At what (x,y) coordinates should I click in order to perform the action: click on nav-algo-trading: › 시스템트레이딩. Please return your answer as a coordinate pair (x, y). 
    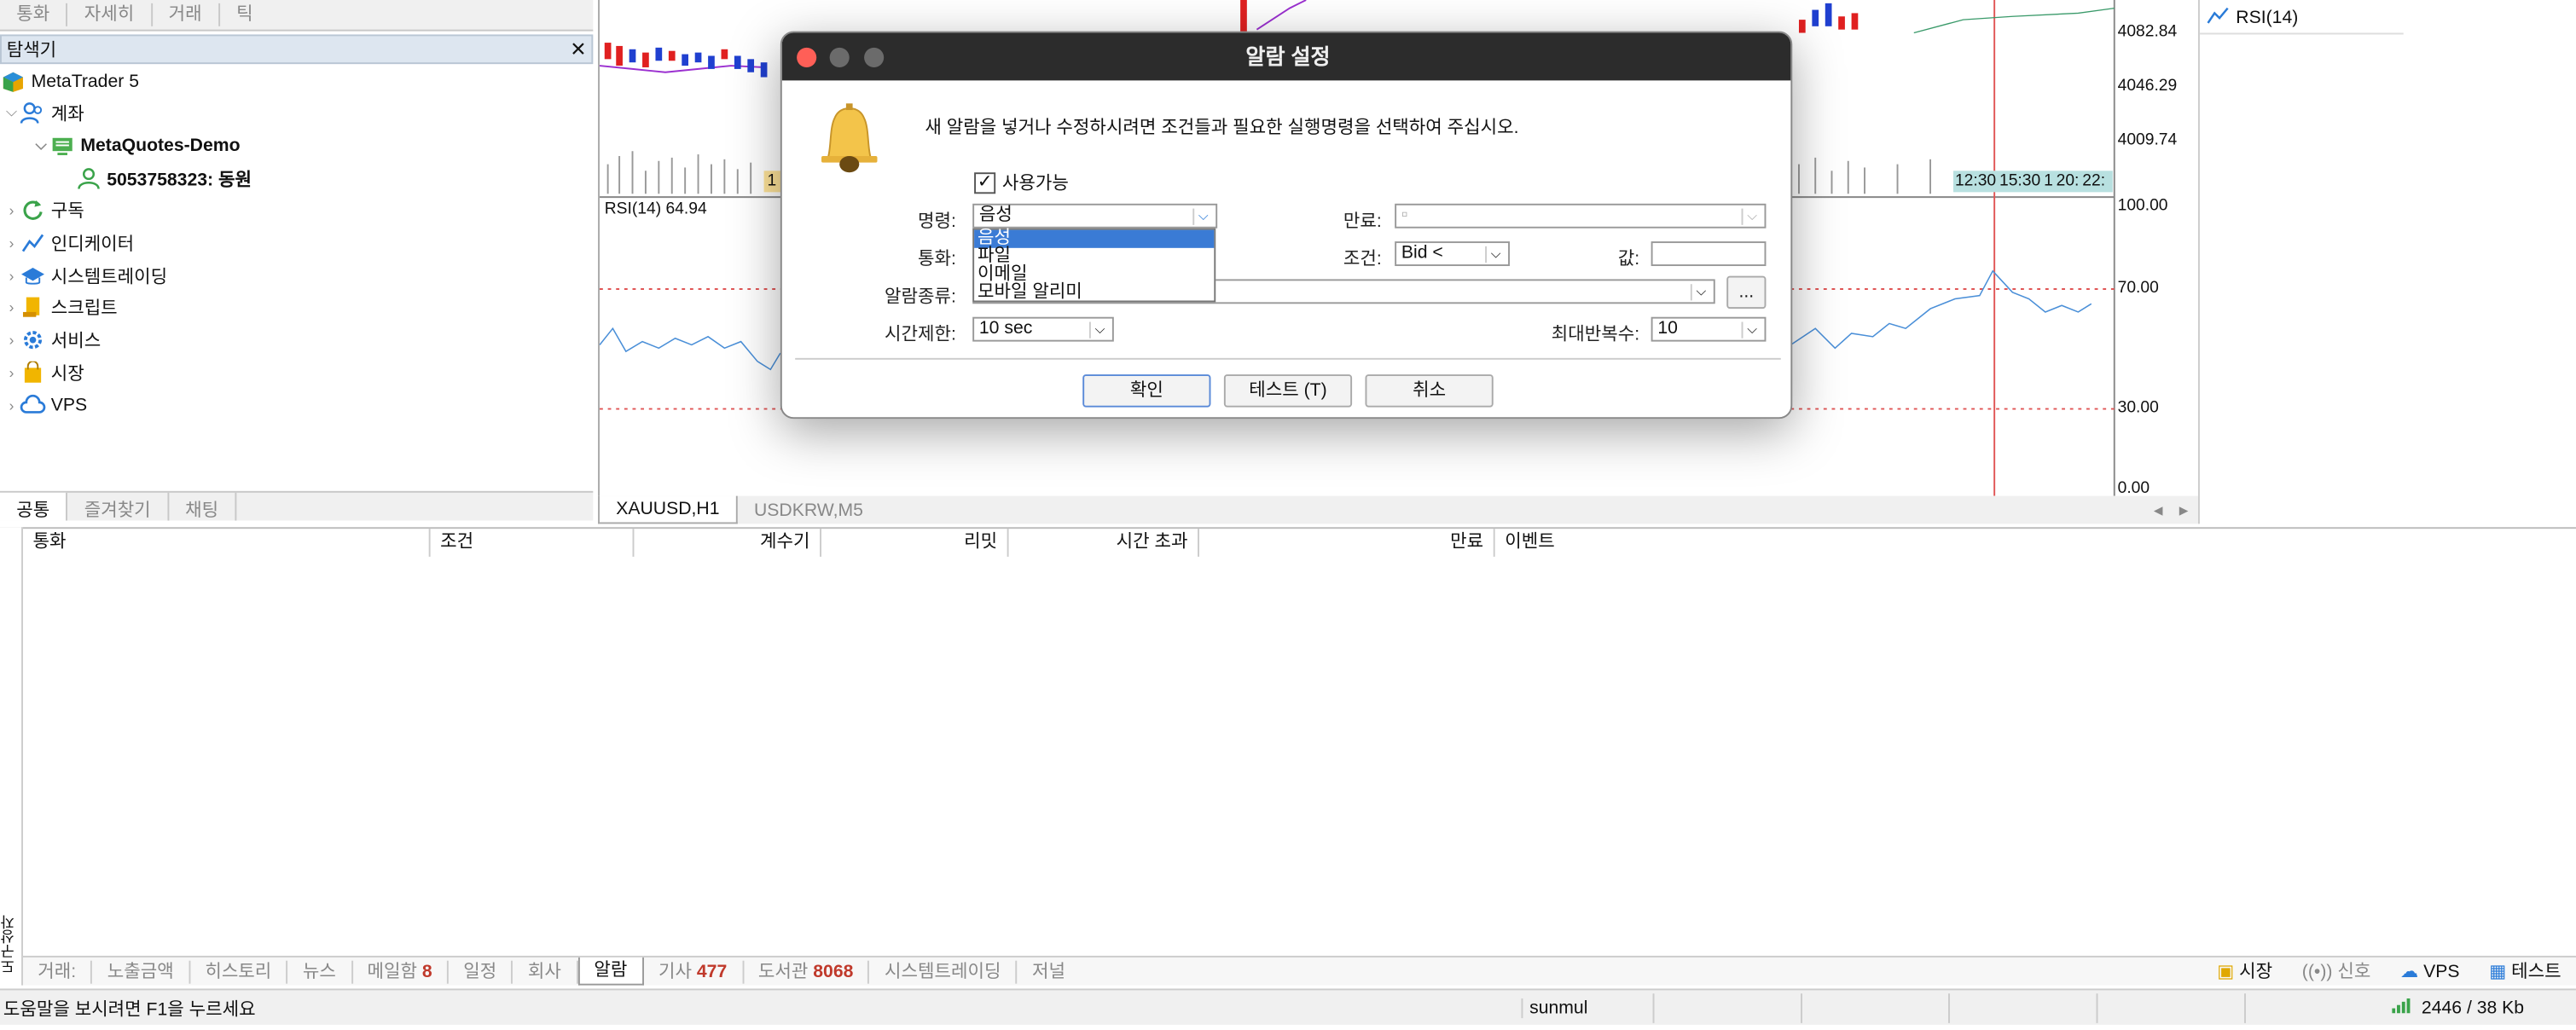
    Looking at the image, I should click on (85, 275).